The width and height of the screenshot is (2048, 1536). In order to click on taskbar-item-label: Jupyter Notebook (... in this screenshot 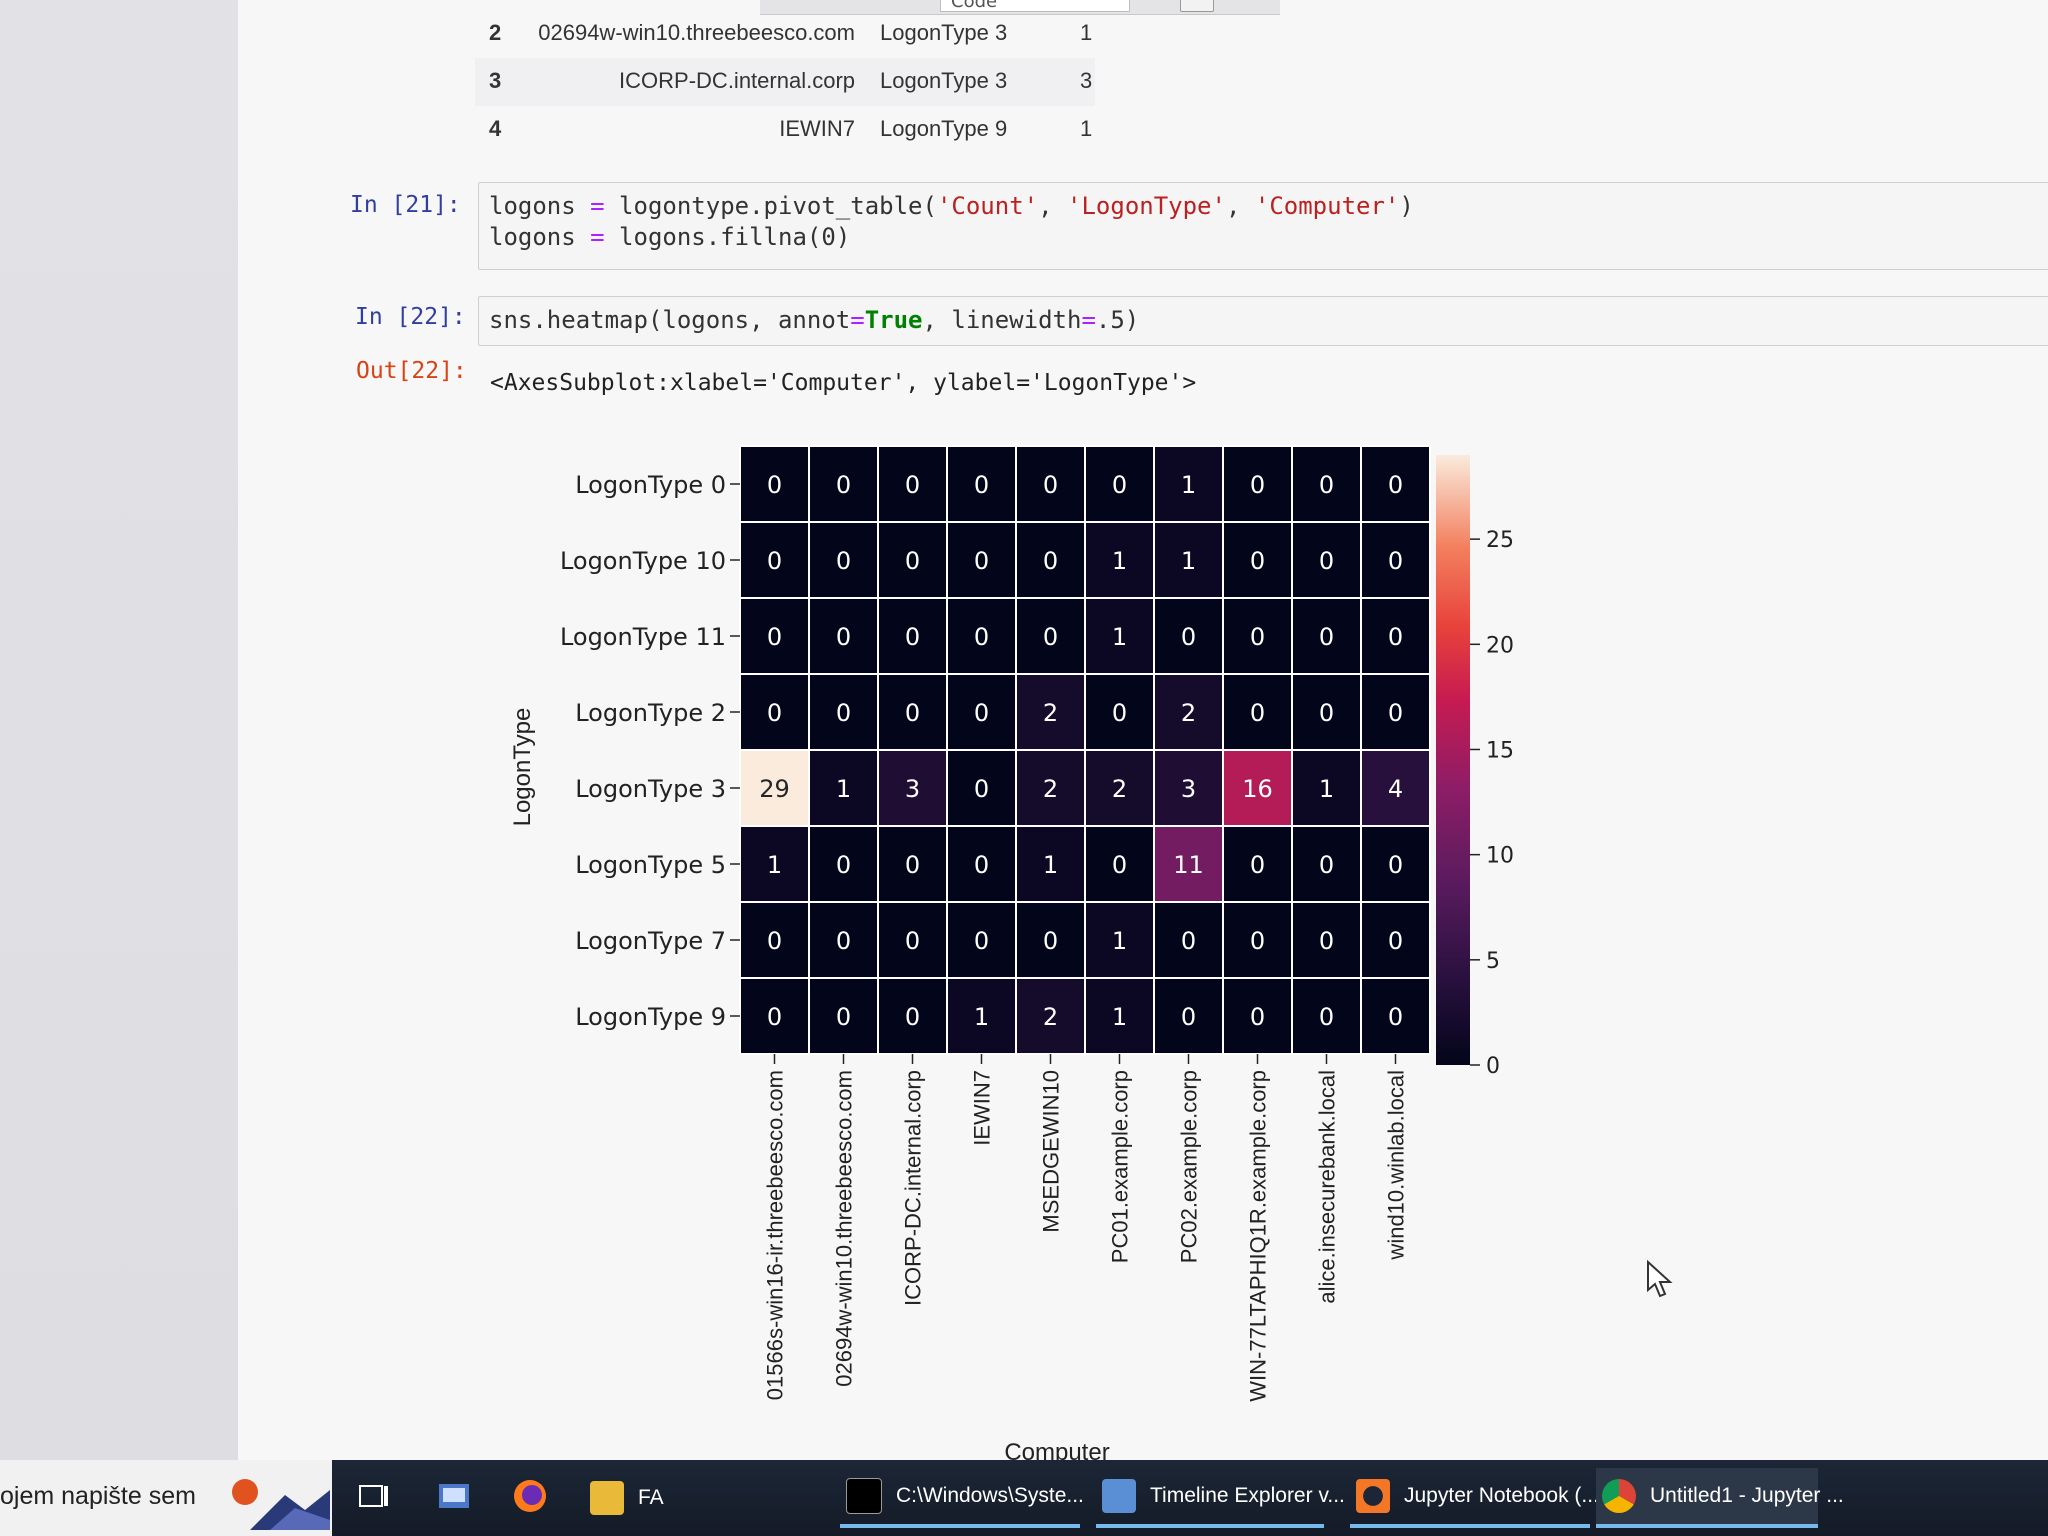, I will do `click(1501, 1495)`.